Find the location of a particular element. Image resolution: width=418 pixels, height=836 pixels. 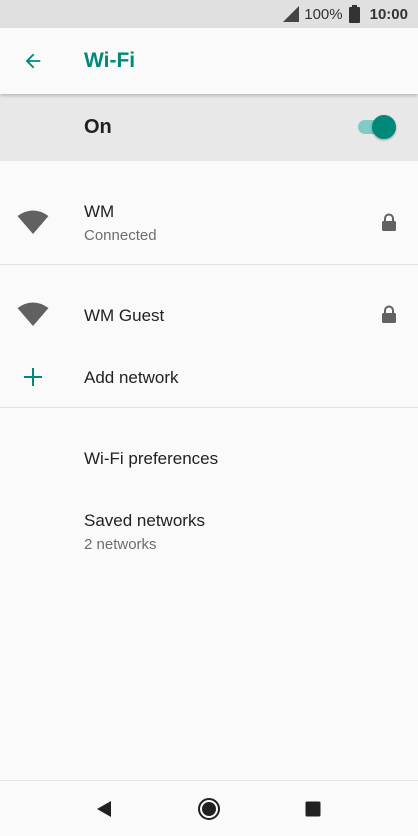

back-triangle-icon is located at coordinates (104, 809).